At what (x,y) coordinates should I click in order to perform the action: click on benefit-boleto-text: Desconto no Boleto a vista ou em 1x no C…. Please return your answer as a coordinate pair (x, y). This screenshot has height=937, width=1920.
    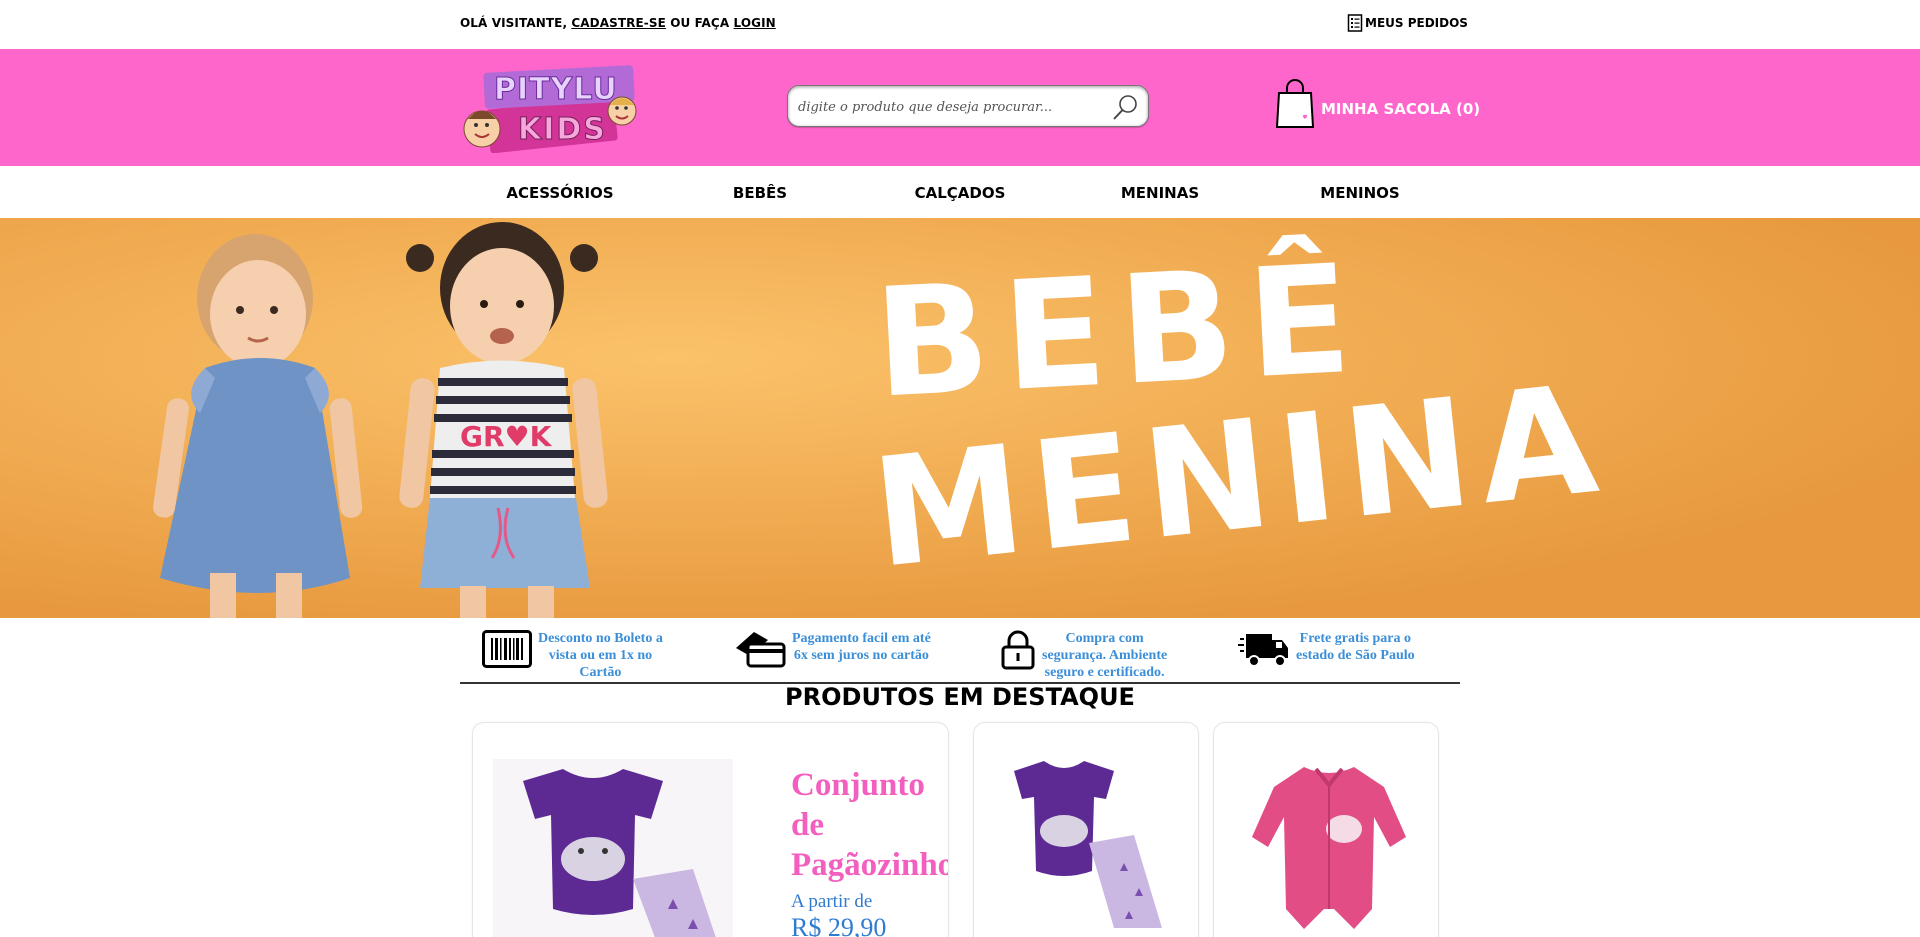
    Looking at the image, I should click on (600, 655).